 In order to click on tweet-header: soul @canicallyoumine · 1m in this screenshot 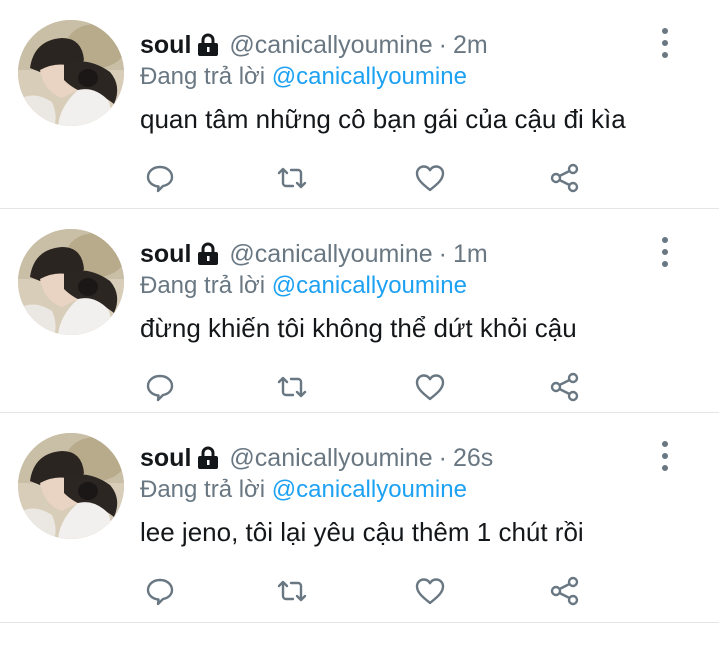, I will do `click(399, 254)`.